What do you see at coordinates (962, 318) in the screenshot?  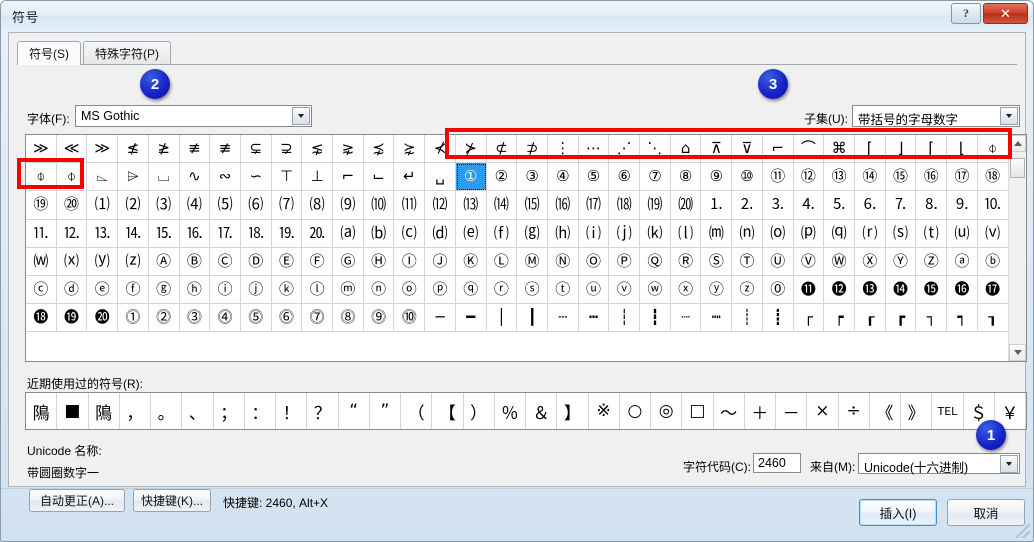 I see `character-cell: ┑` at bounding box center [962, 318].